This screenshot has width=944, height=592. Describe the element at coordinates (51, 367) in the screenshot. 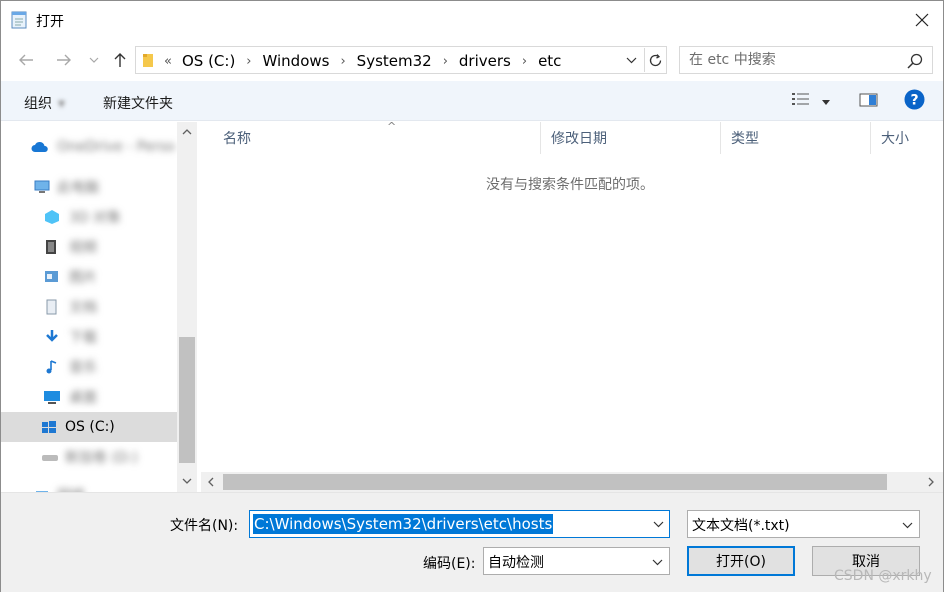

I see `music-icon` at that location.